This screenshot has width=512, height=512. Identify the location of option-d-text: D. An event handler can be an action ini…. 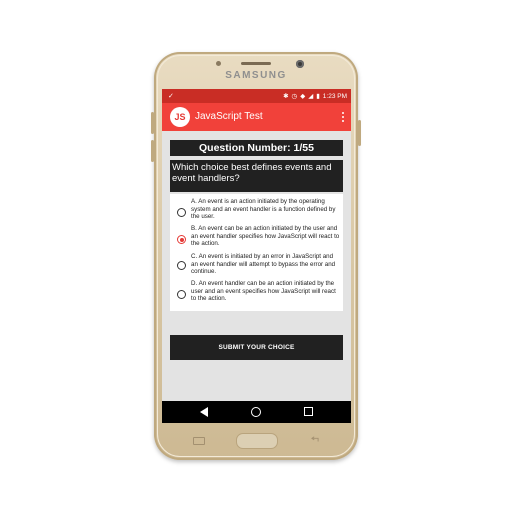
(263, 291).